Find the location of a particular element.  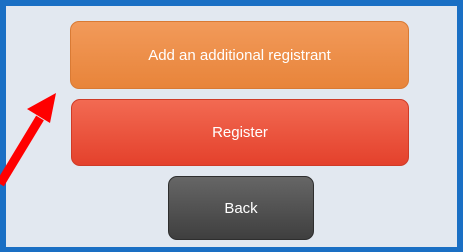

add-registrant-label: Add an additional registrant is located at coordinates (239, 55).